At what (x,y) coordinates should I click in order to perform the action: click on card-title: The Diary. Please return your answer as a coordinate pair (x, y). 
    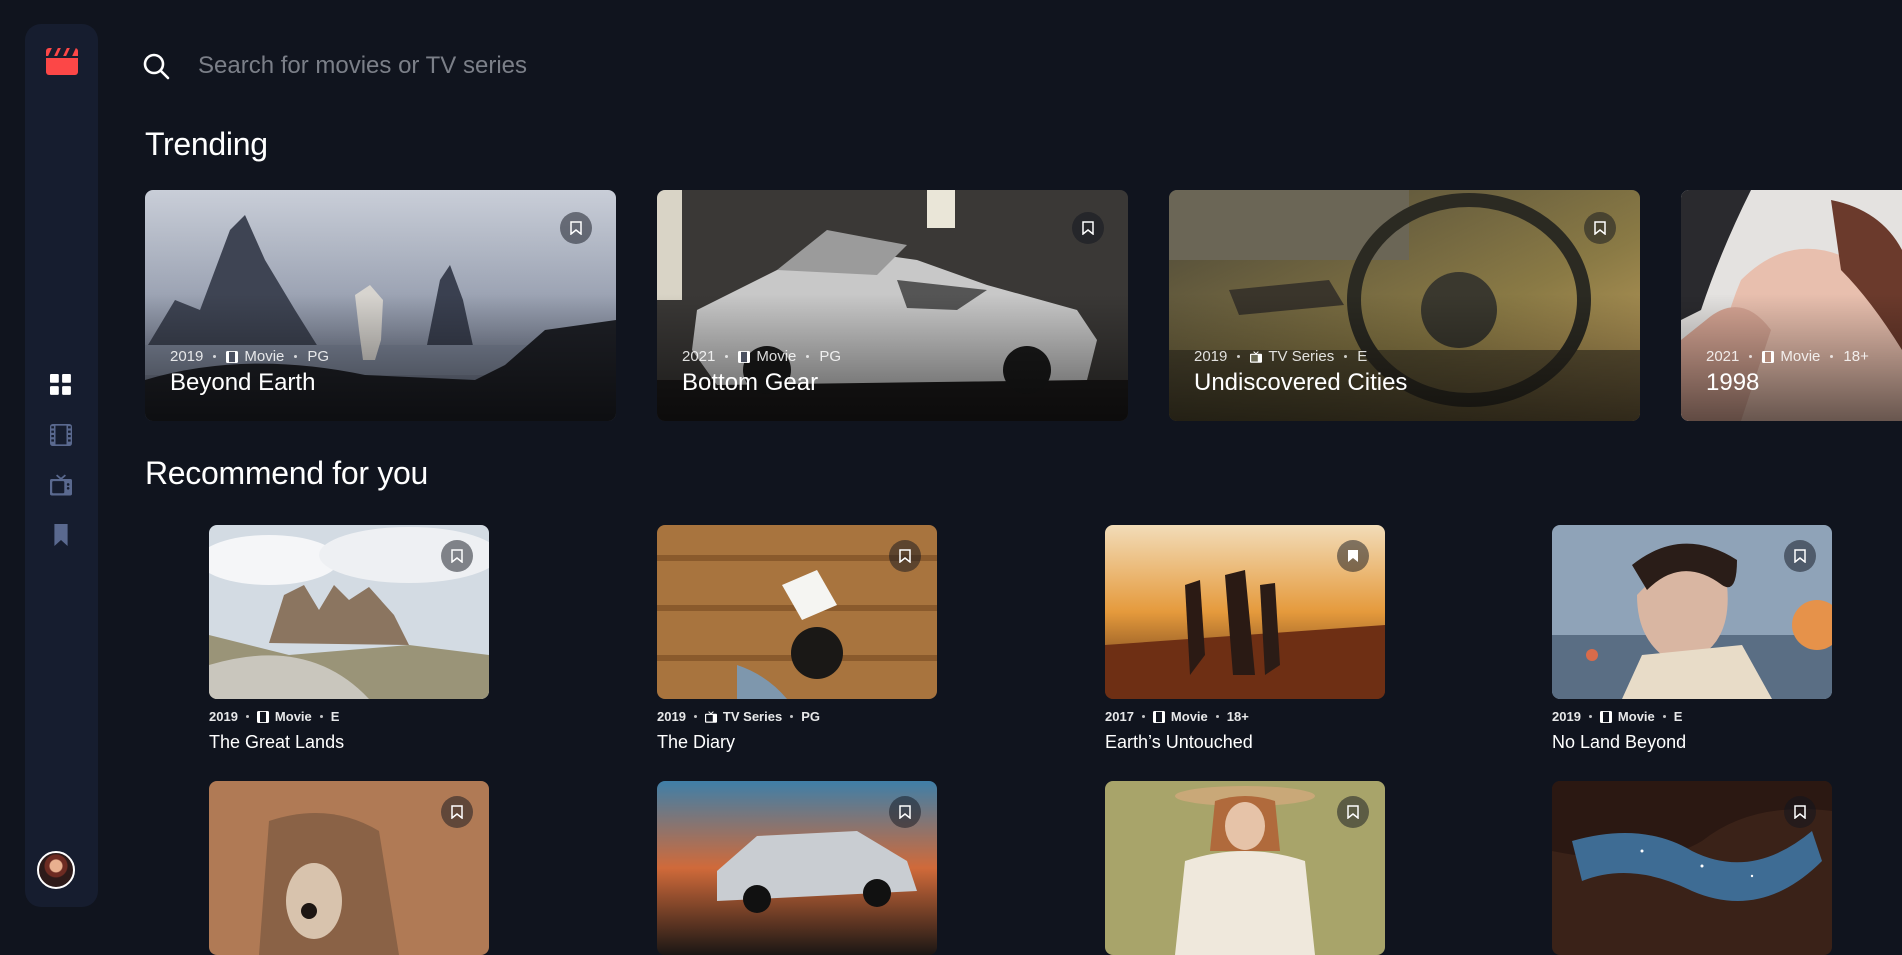
    Looking at the image, I should click on (696, 742).